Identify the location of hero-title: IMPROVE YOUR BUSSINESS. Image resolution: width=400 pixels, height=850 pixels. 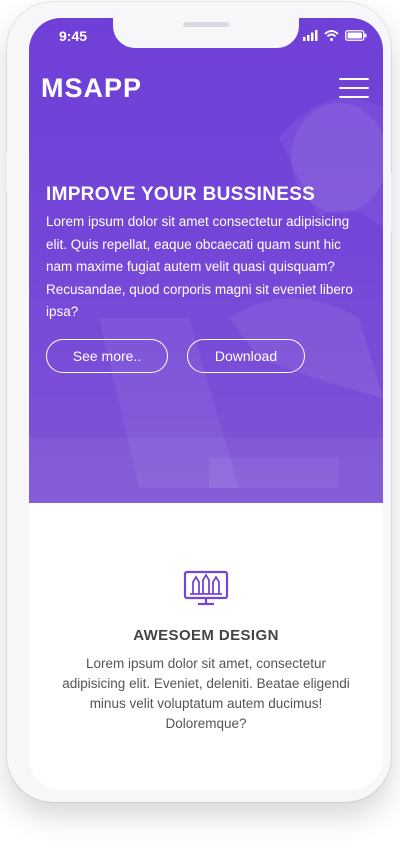
(181, 194).